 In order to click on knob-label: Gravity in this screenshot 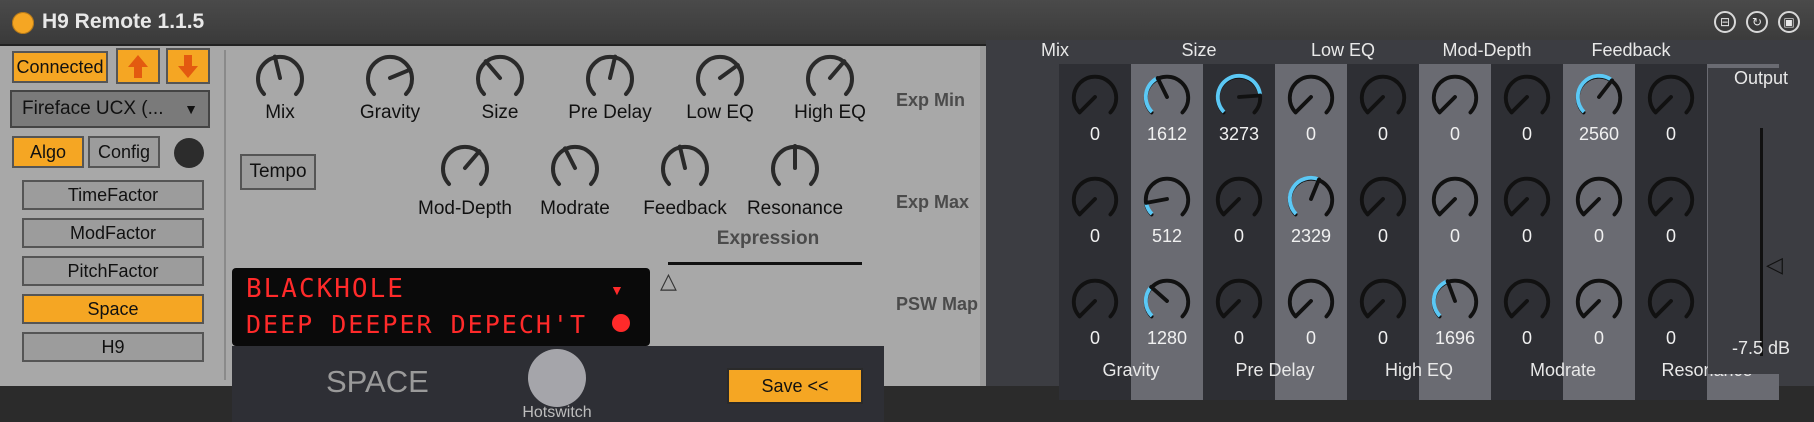, I will do `click(390, 112)`.